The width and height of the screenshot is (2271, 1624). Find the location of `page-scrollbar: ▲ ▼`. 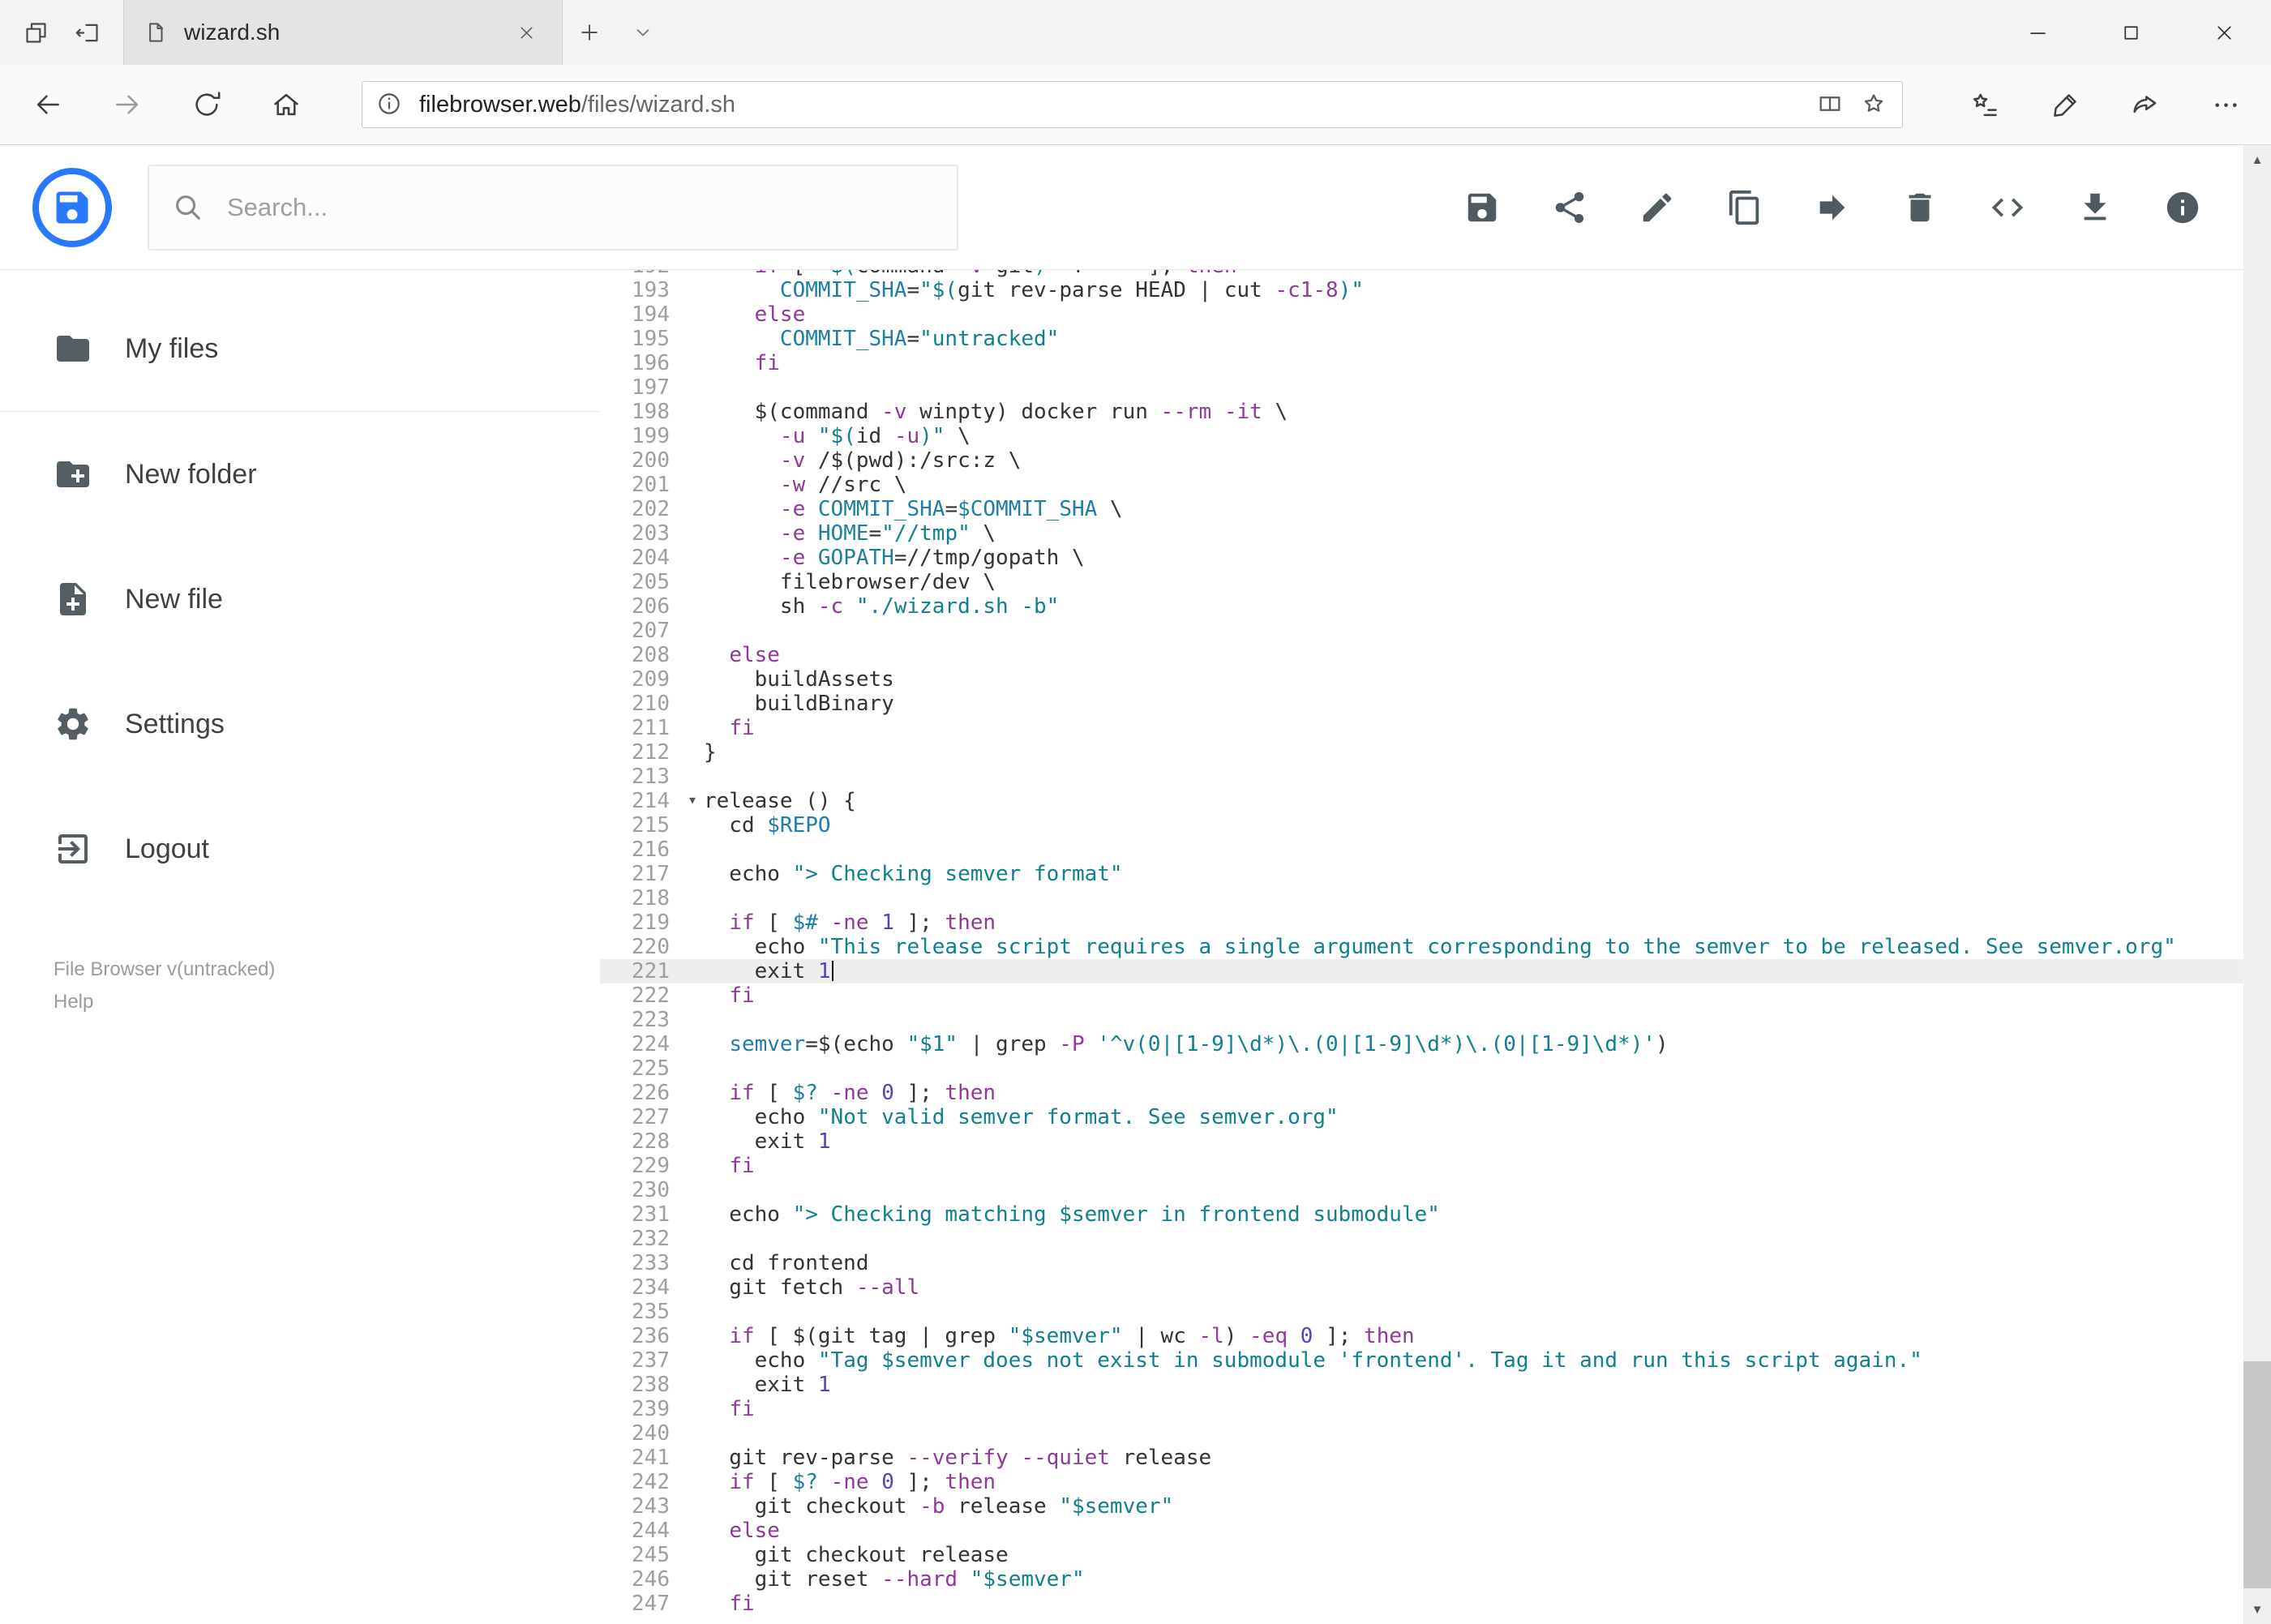

page-scrollbar: ▲ ▼ is located at coordinates (2257, 885).